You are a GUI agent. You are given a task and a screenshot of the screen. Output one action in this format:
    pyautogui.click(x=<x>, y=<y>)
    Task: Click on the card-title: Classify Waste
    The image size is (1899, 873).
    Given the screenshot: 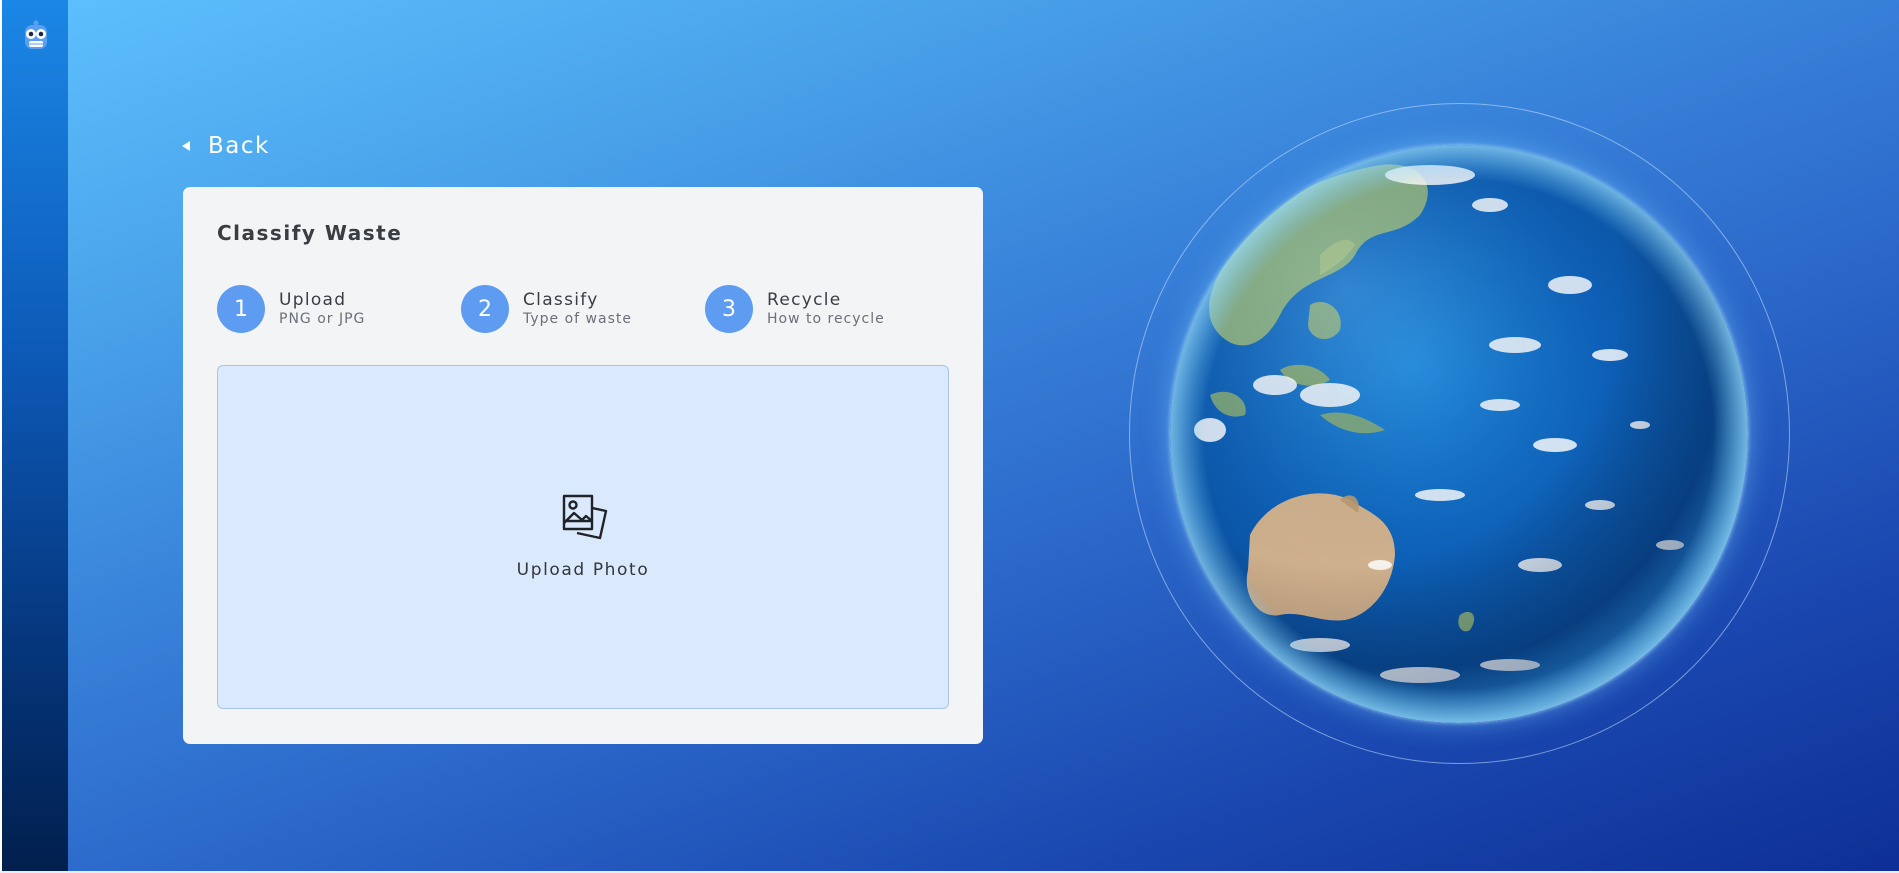 What is the action you would take?
    pyautogui.click(x=310, y=233)
    